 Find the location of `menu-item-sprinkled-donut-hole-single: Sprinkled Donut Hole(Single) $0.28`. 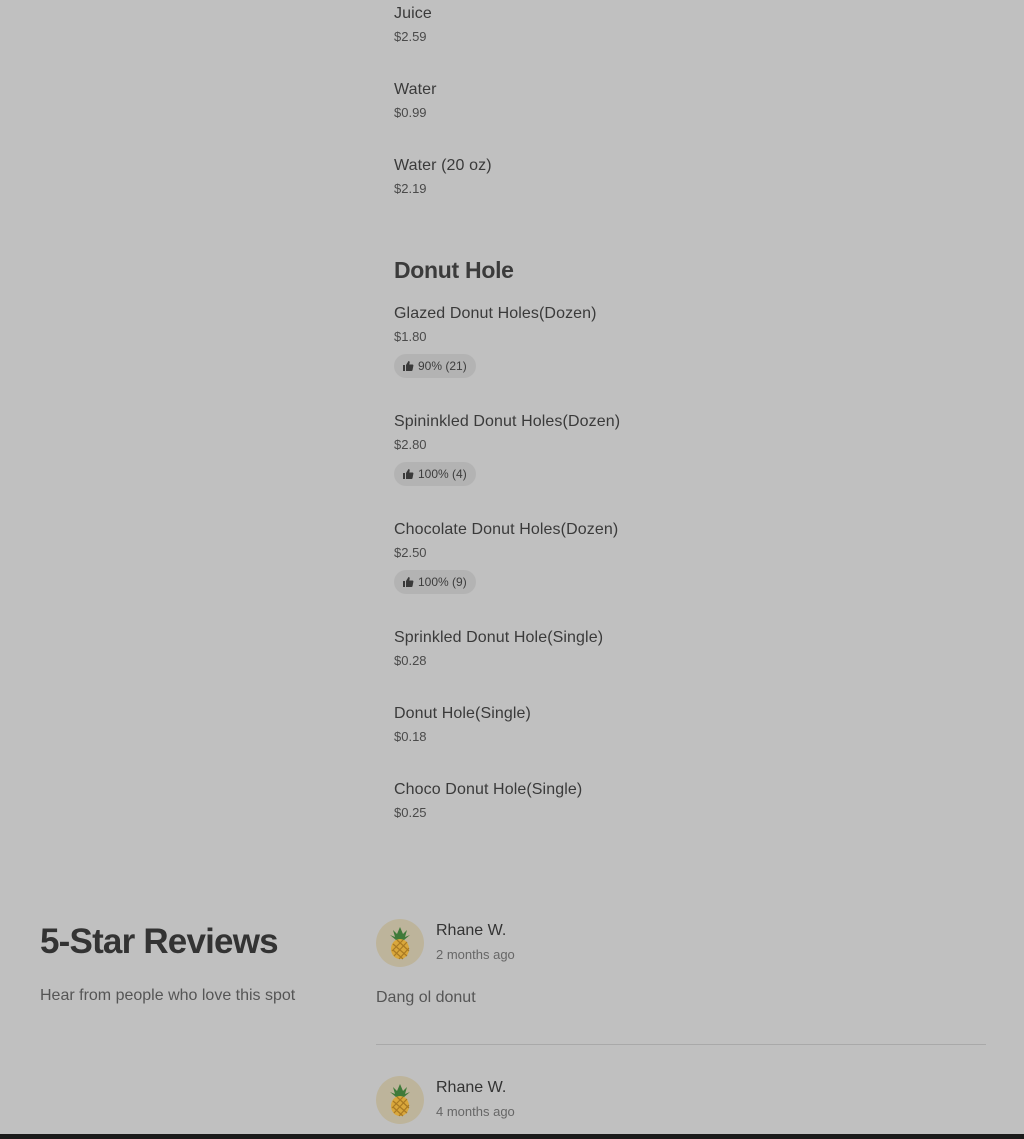

menu-item-sprinkled-donut-hole-single: Sprinkled Donut Hole(Single) $0.28 is located at coordinates (498, 648).